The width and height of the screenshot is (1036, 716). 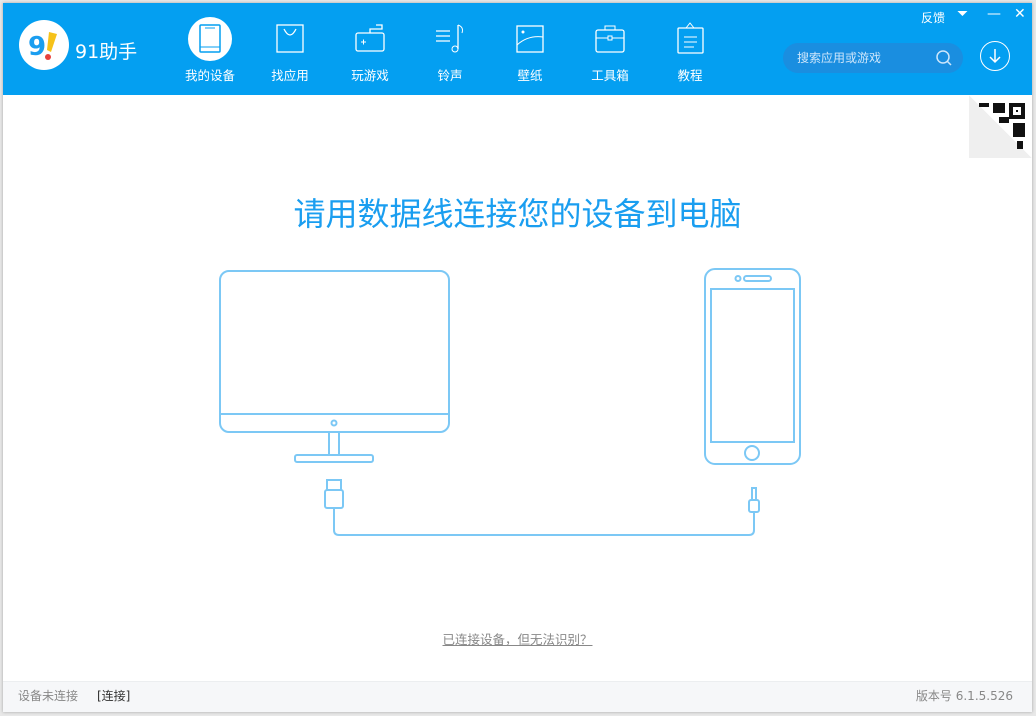 What do you see at coordinates (517, 696) in the screenshot?
I see `status-bar: 设备未连接 [连接] 版本号 6.1.5.526` at bounding box center [517, 696].